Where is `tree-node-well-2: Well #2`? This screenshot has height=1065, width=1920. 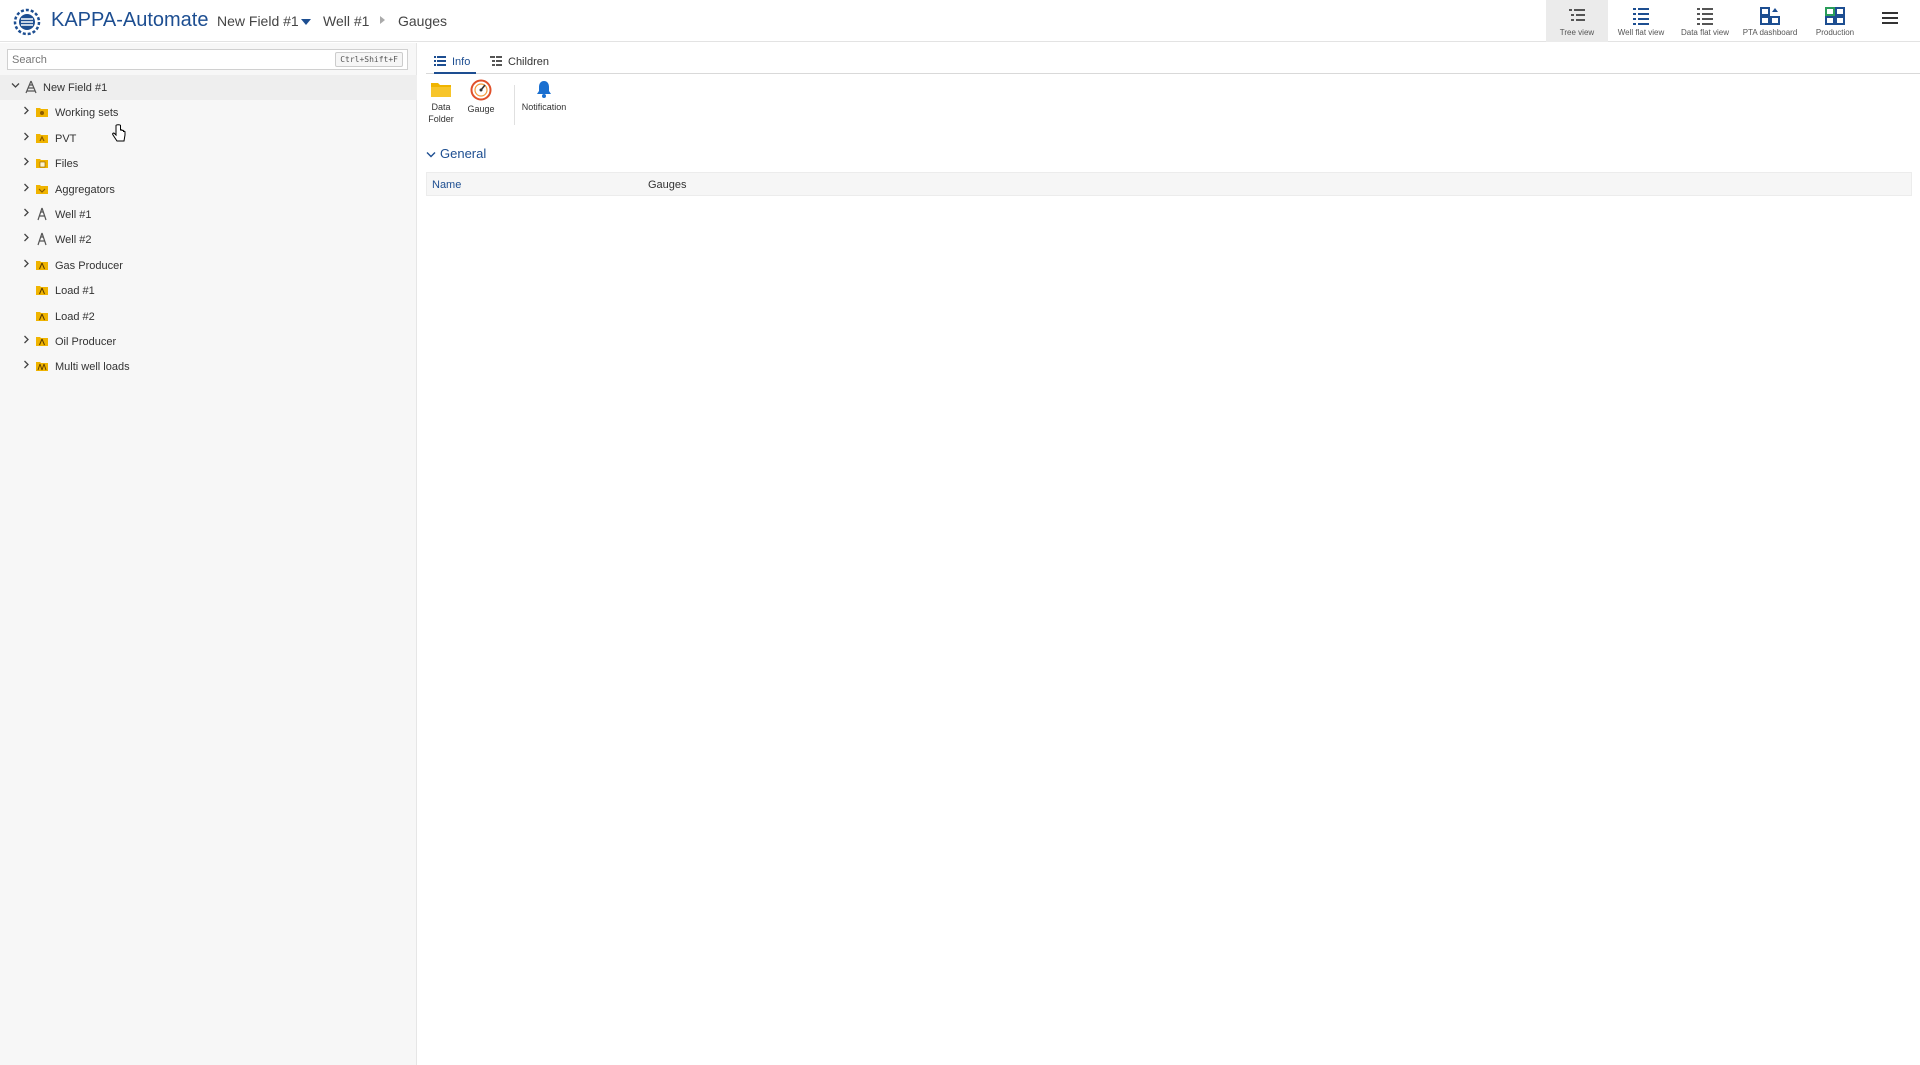
tree-node-well-2: Well #2 is located at coordinates (208, 239).